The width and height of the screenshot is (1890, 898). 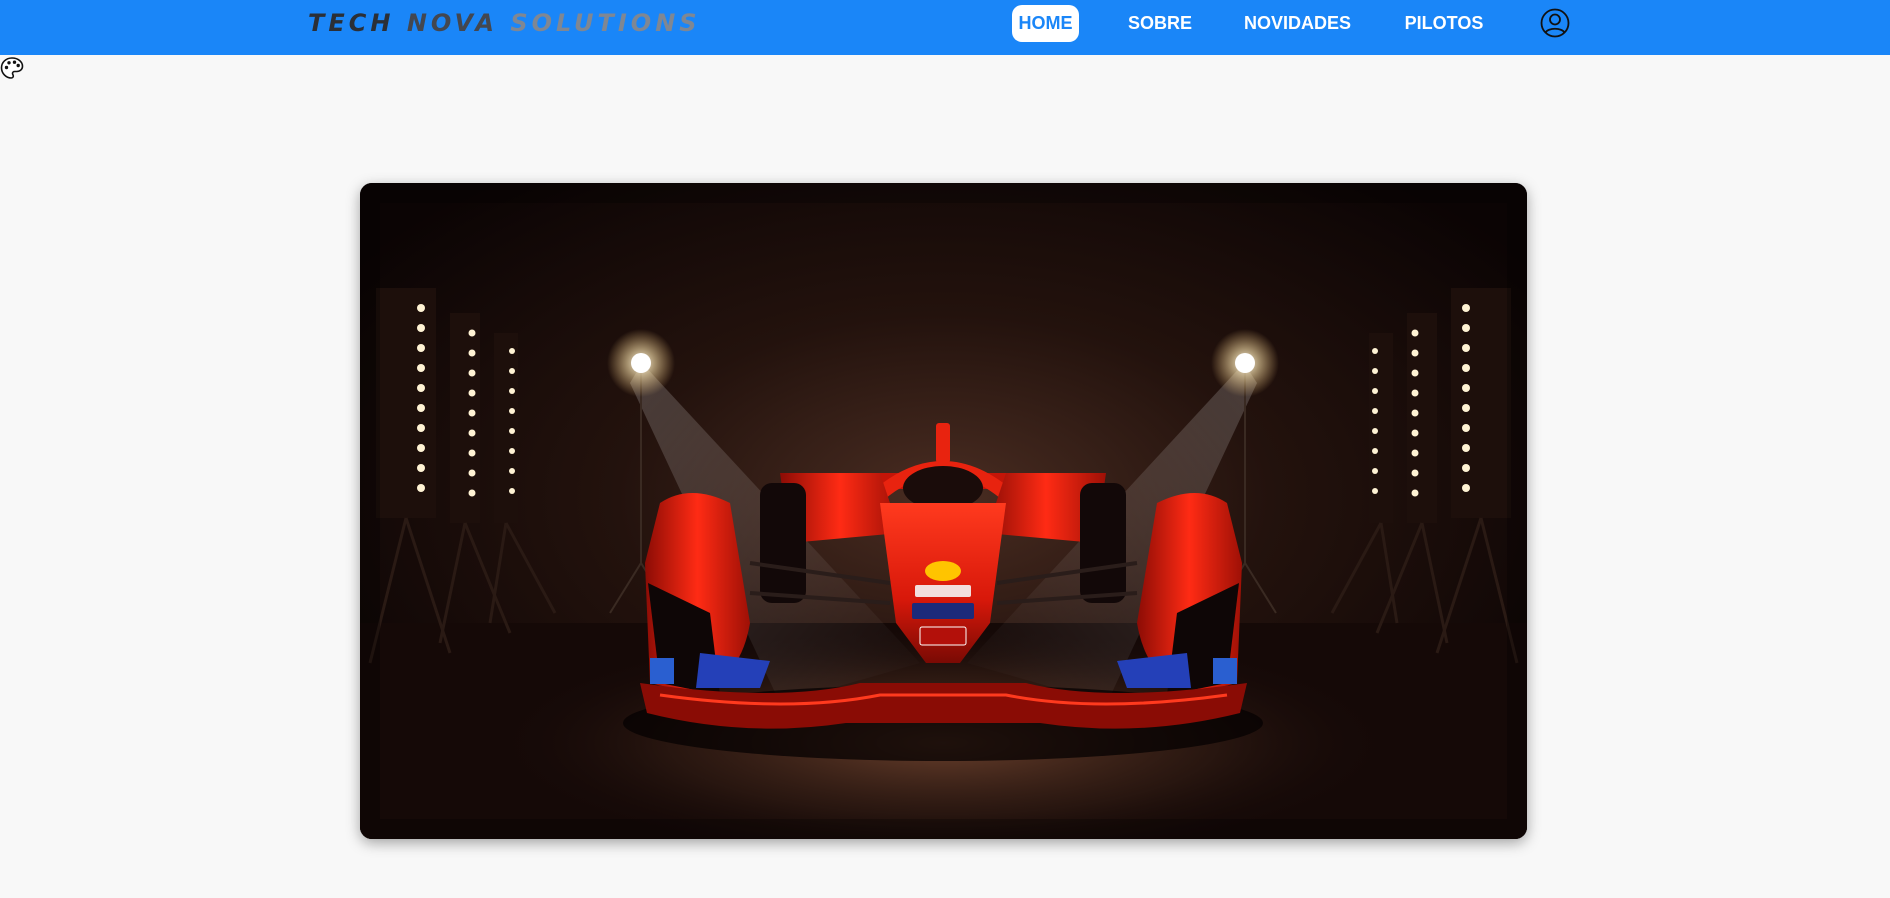 What do you see at coordinates (351, 23) in the screenshot?
I see `logo-word-tech: TECH` at bounding box center [351, 23].